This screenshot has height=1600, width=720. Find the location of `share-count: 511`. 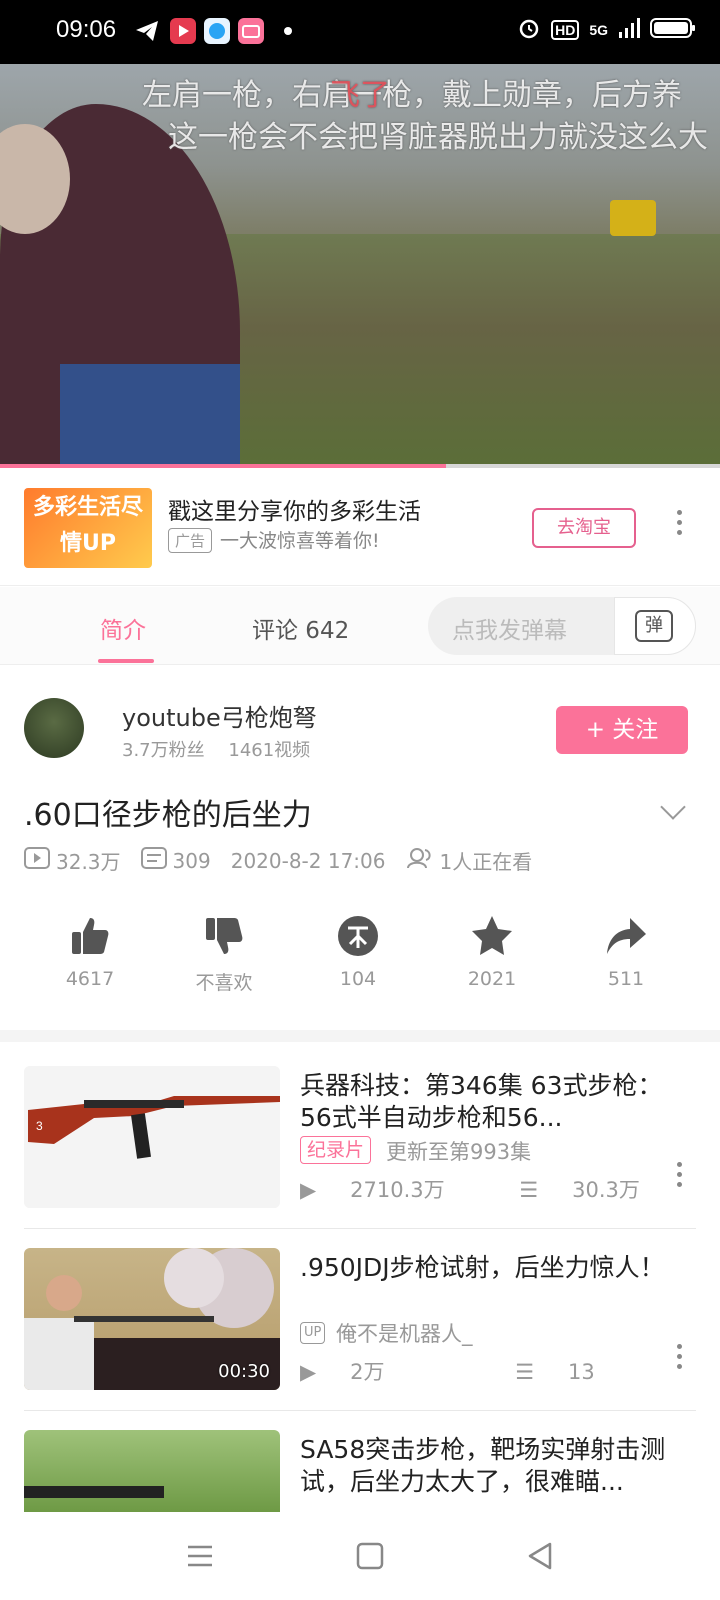

share-count: 511 is located at coordinates (626, 979).